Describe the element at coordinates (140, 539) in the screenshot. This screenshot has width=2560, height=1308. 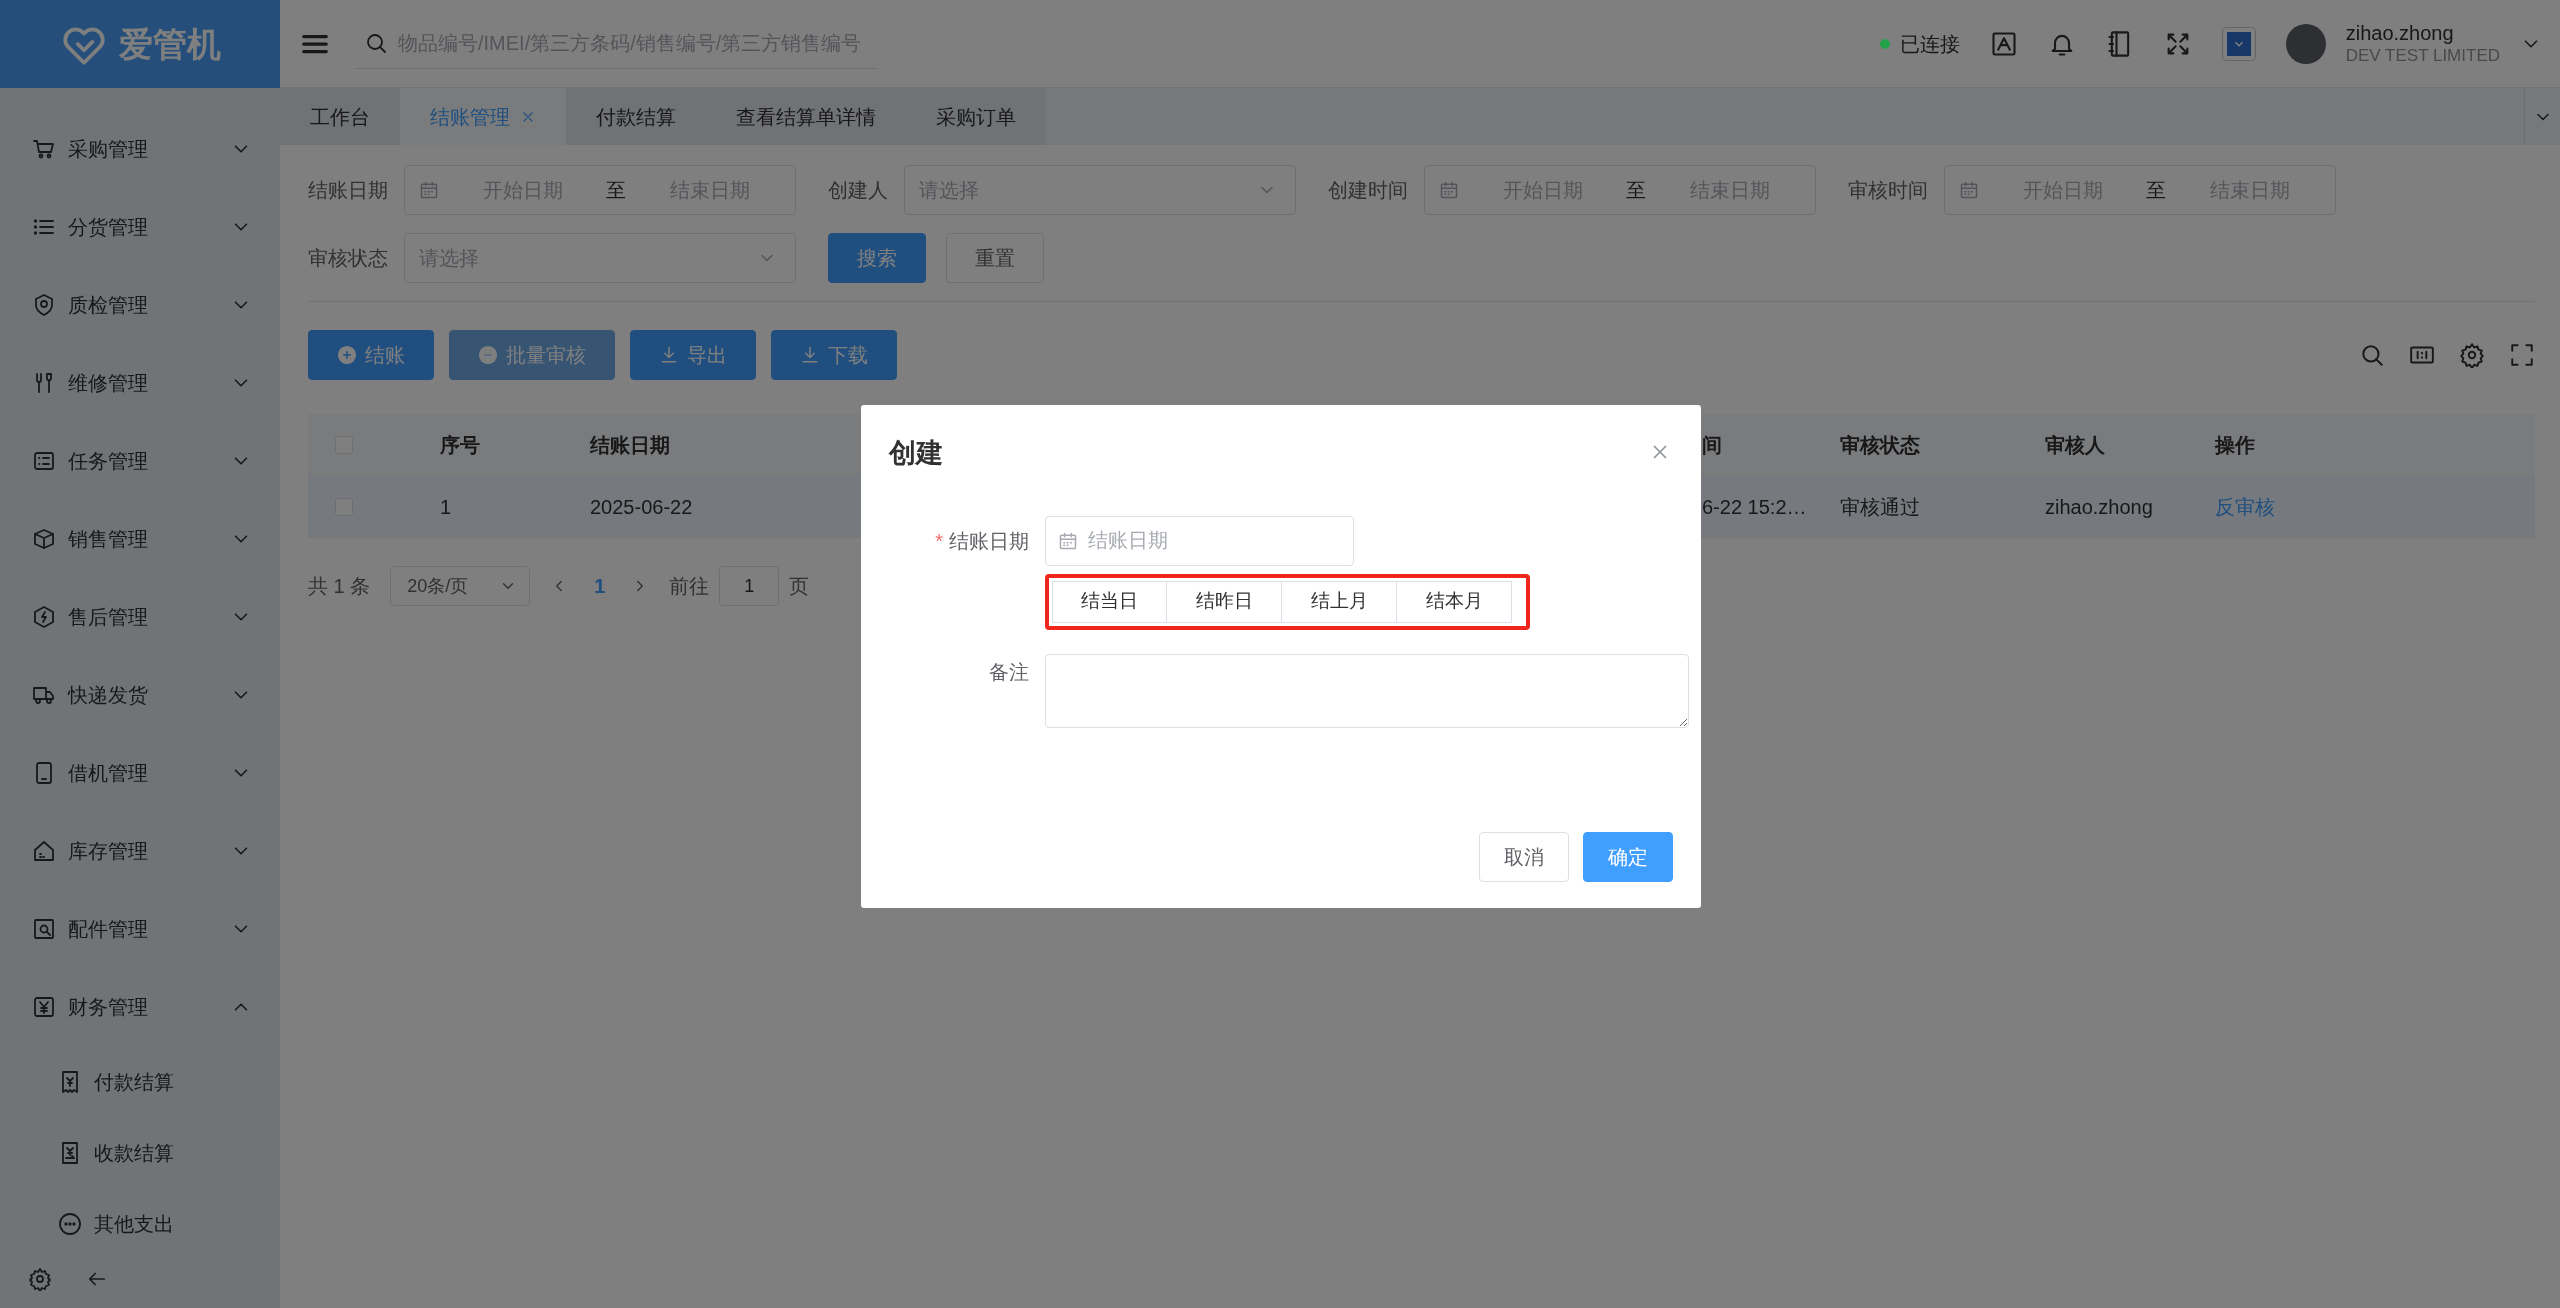
I see `sidebar-item: 销售管理` at that location.